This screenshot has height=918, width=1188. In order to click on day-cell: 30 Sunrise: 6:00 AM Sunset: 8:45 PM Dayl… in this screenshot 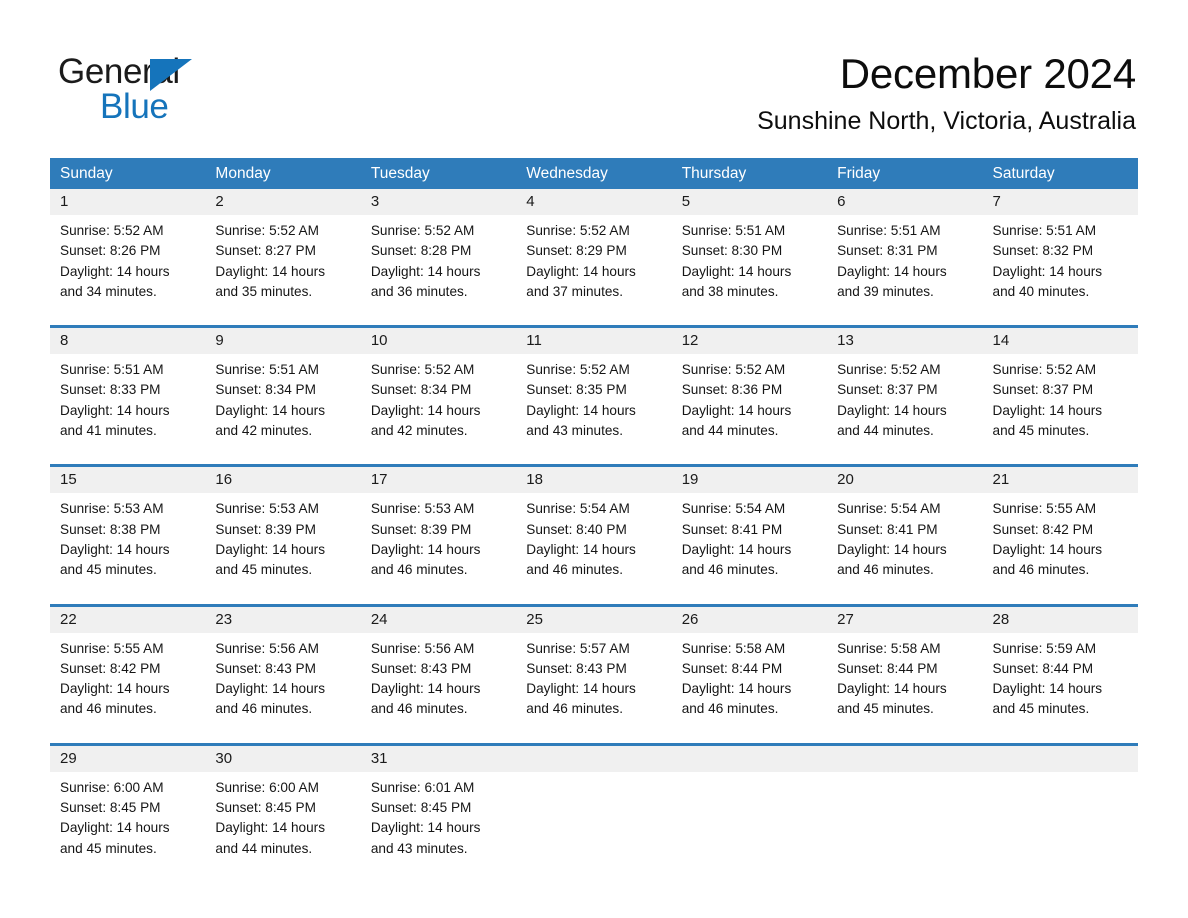, I will do `click(283, 808)`.